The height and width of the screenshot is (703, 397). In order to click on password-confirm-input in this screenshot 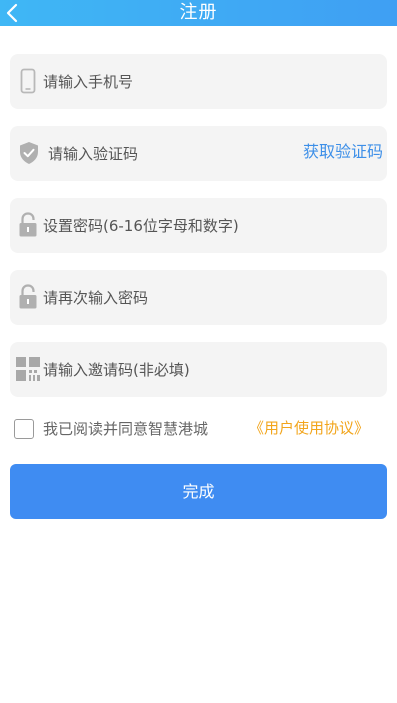, I will do `click(165, 297)`.